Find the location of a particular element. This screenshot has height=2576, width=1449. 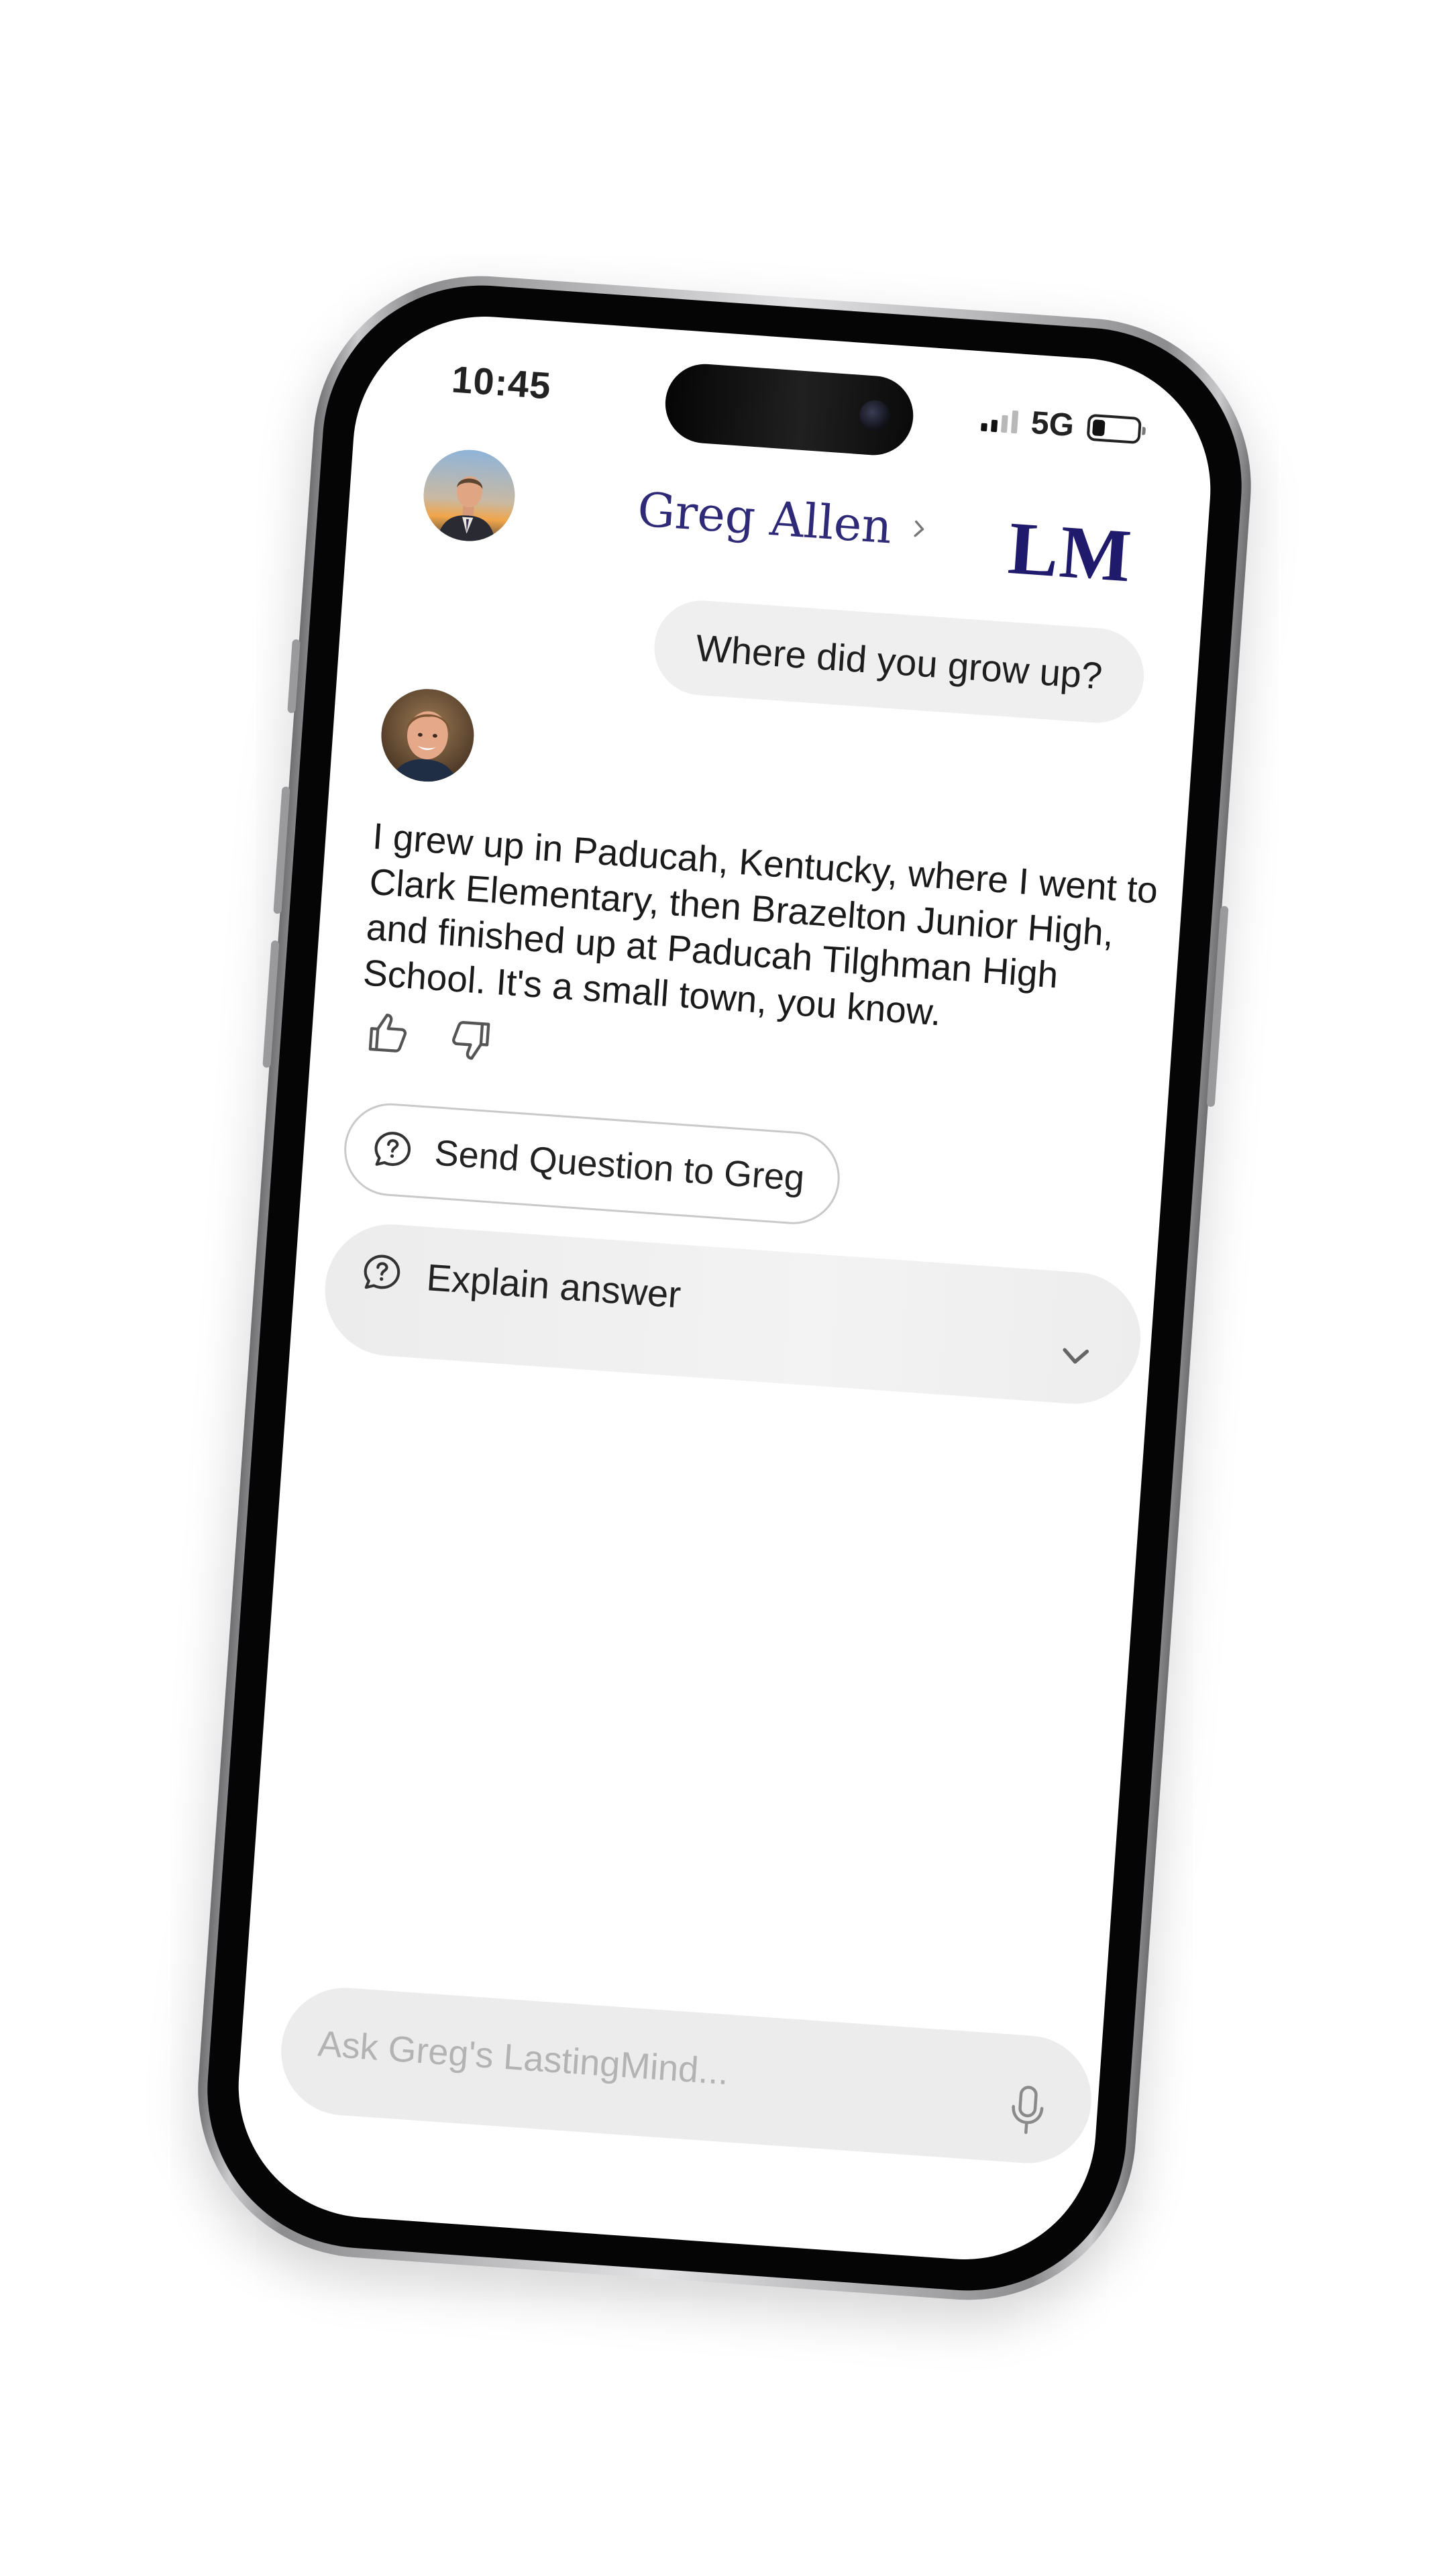

message-input is located at coordinates (619, 2064).